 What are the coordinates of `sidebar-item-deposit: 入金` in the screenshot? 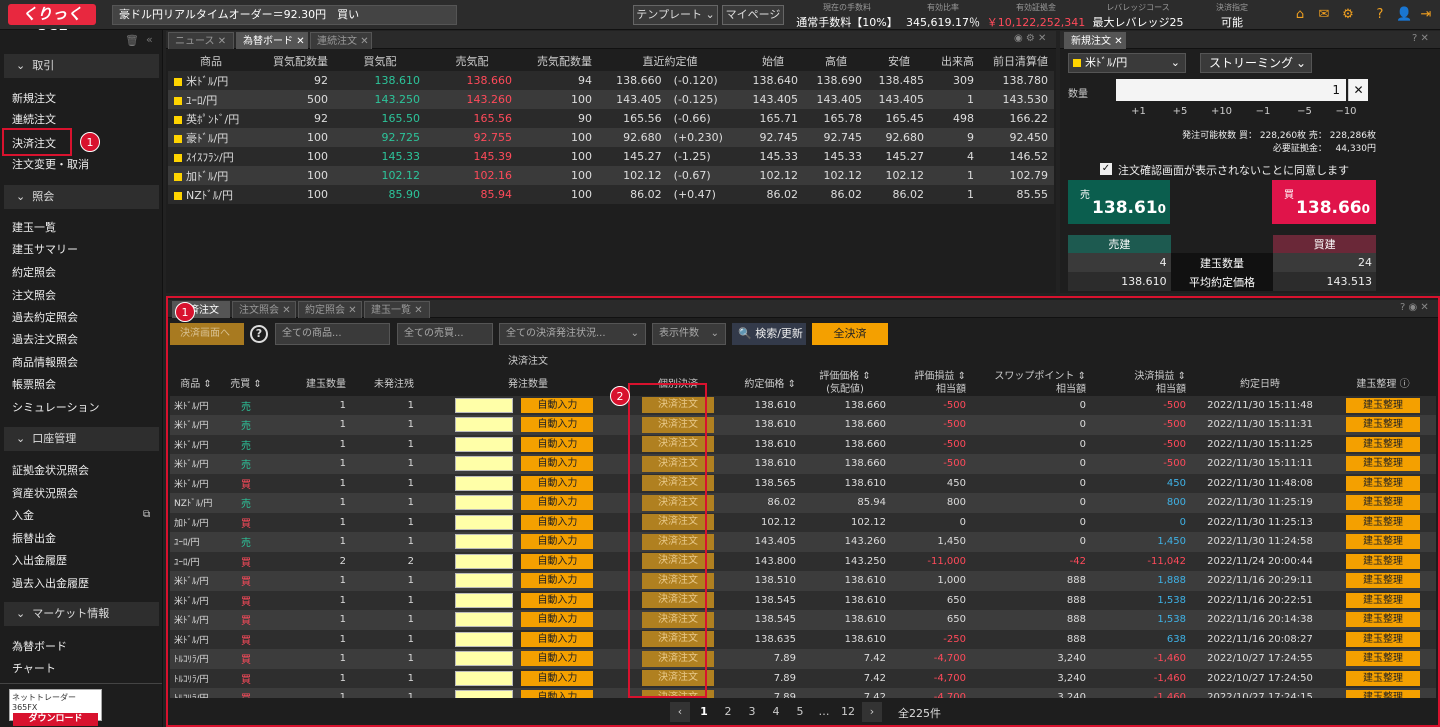 It's located at (23, 516).